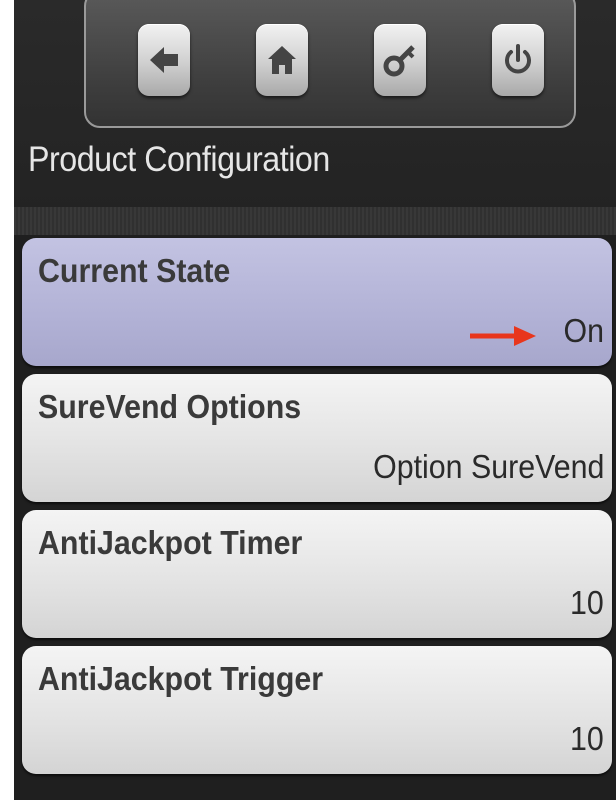  I want to click on divider, so click(315, 221).